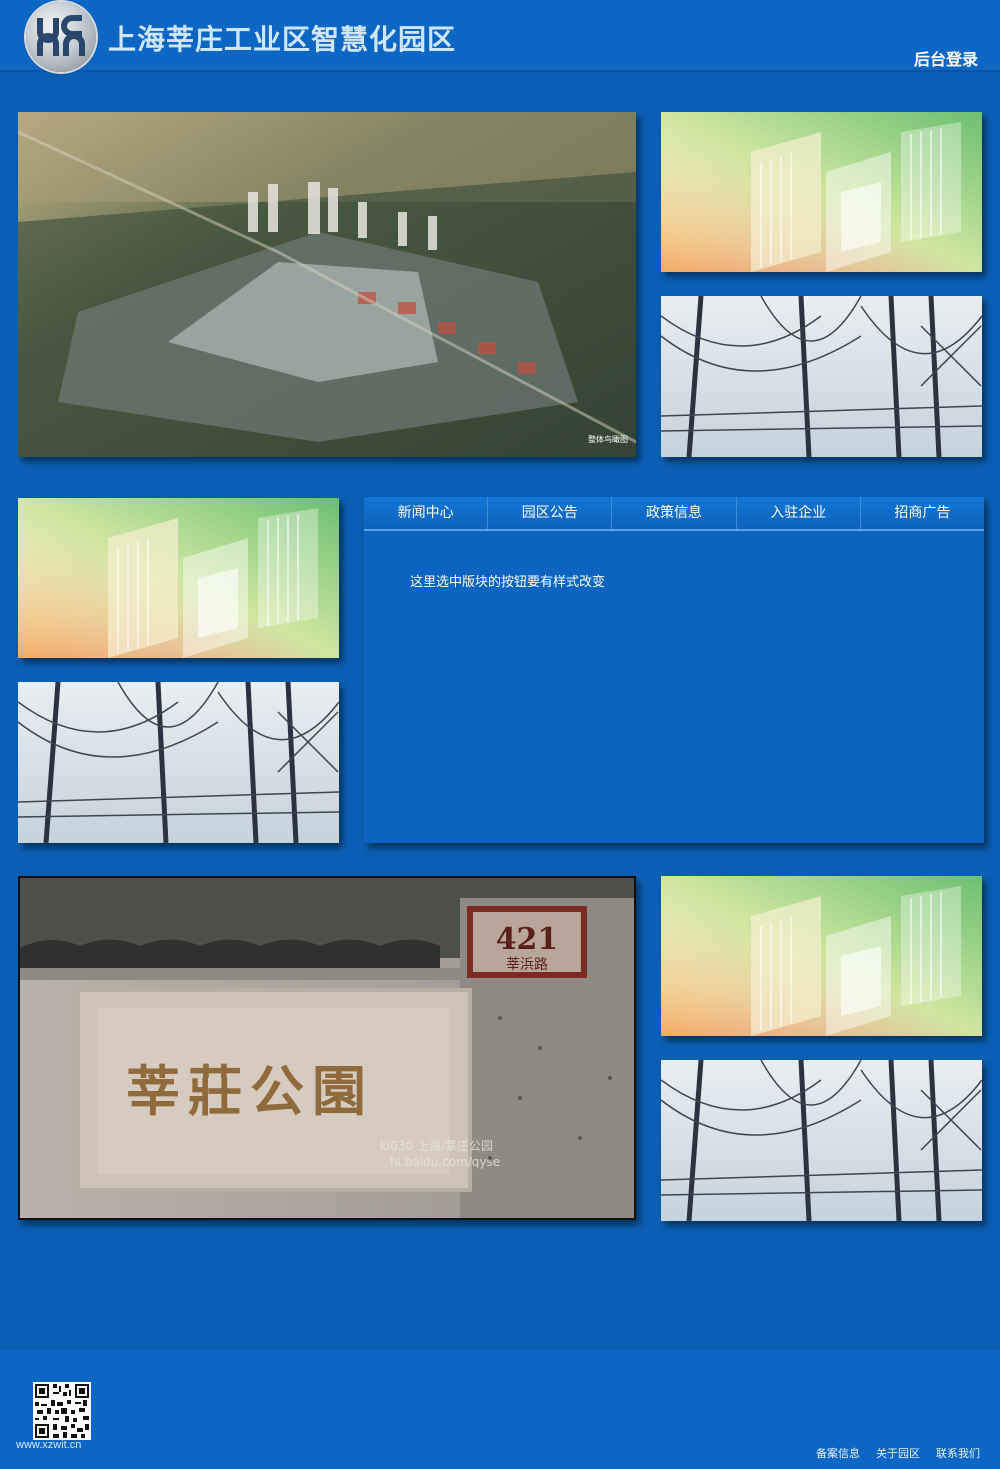 This screenshot has width=1000, height=1469. I want to click on footer-links: 备案信息 关于园区 联系我们, so click(898, 1453).